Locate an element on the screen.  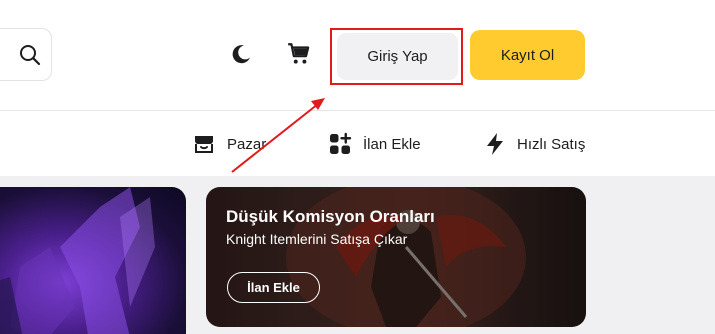
nav-item-label: Hızlı Satış is located at coordinates (551, 144).